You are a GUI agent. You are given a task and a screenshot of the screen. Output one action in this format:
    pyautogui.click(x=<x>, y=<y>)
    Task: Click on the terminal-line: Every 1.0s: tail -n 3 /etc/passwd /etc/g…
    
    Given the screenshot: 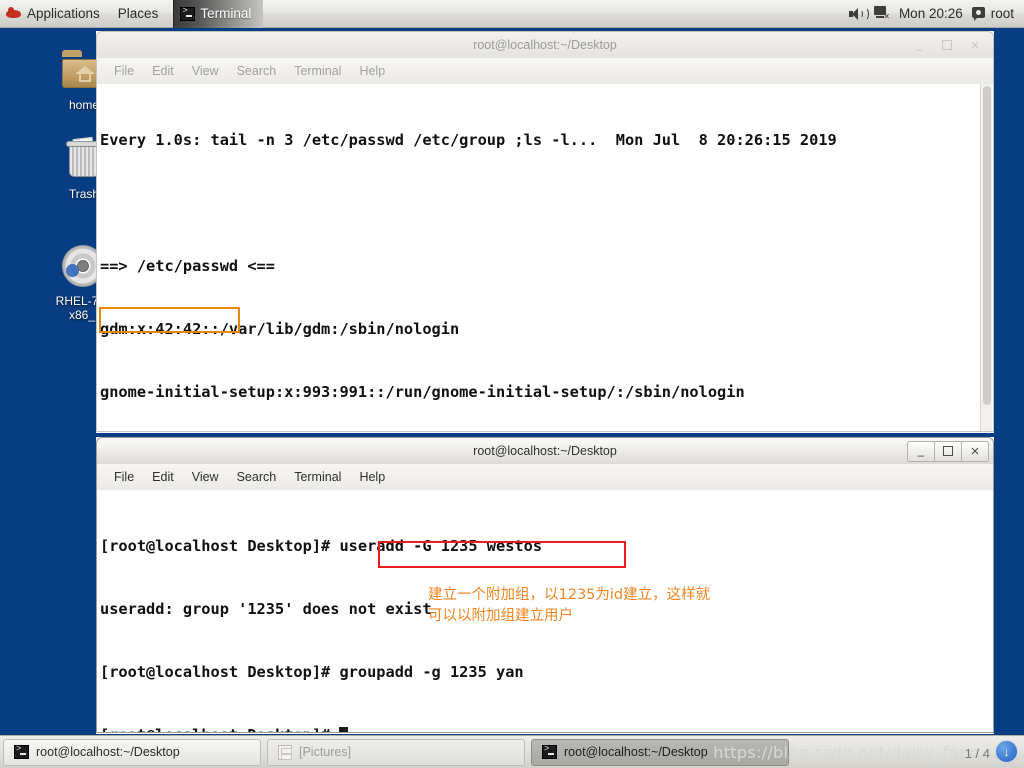 What is the action you would take?
    pyautogui.click(x=468, y=140)
    